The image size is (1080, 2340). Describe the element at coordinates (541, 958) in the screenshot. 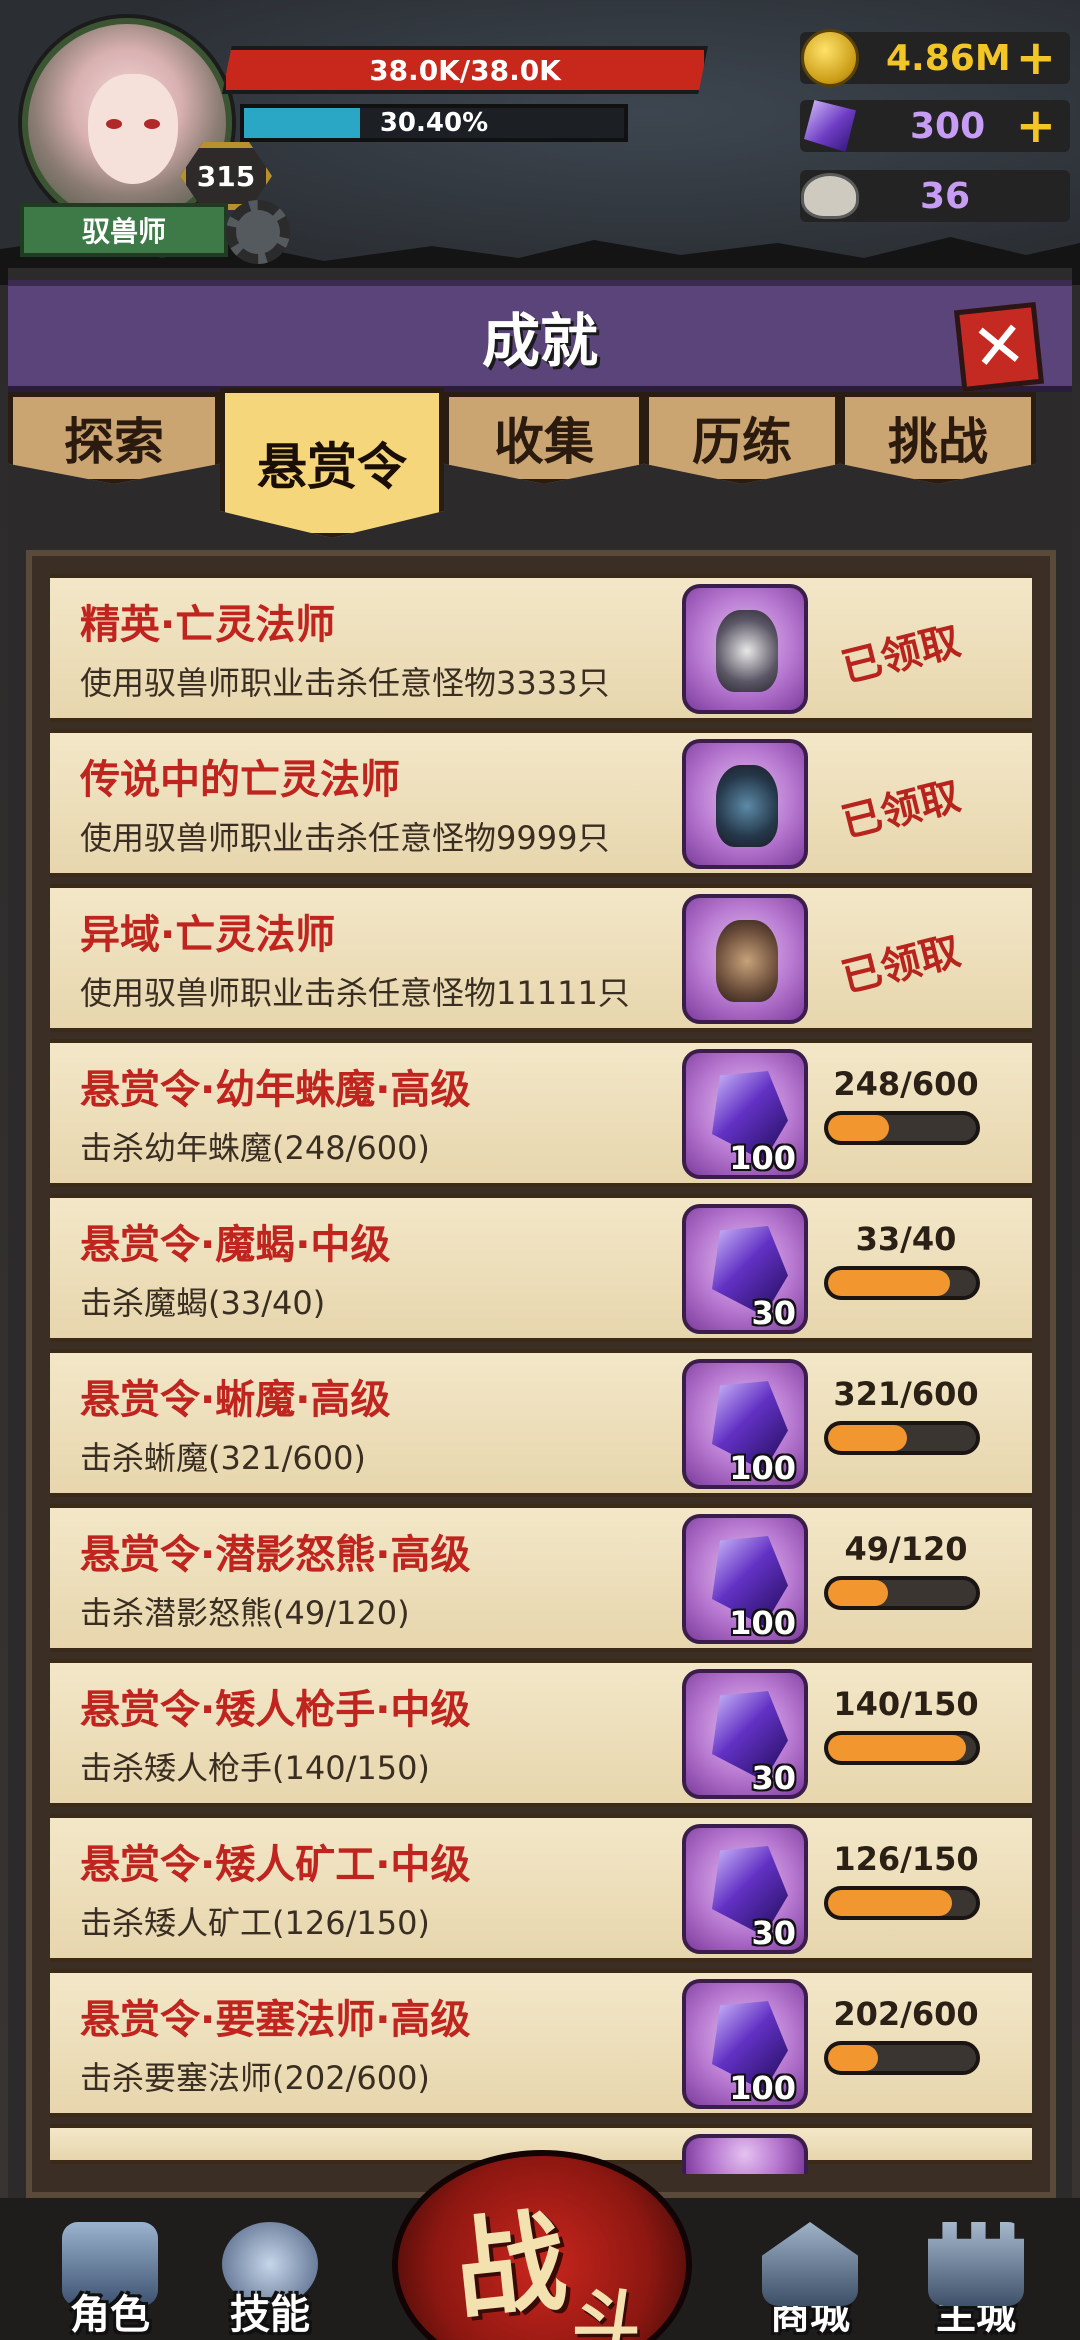

I see `achievement-row: 异域·亡灵法师 使用驭兽师职业击杀任意怪物11111只 已领取` at that location.